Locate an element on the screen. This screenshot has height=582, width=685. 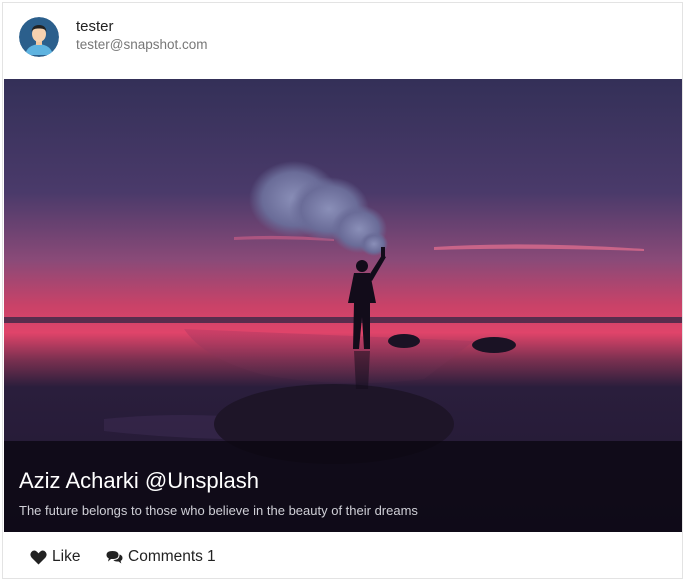
like-button: Like is located at coordinates (55, 557).